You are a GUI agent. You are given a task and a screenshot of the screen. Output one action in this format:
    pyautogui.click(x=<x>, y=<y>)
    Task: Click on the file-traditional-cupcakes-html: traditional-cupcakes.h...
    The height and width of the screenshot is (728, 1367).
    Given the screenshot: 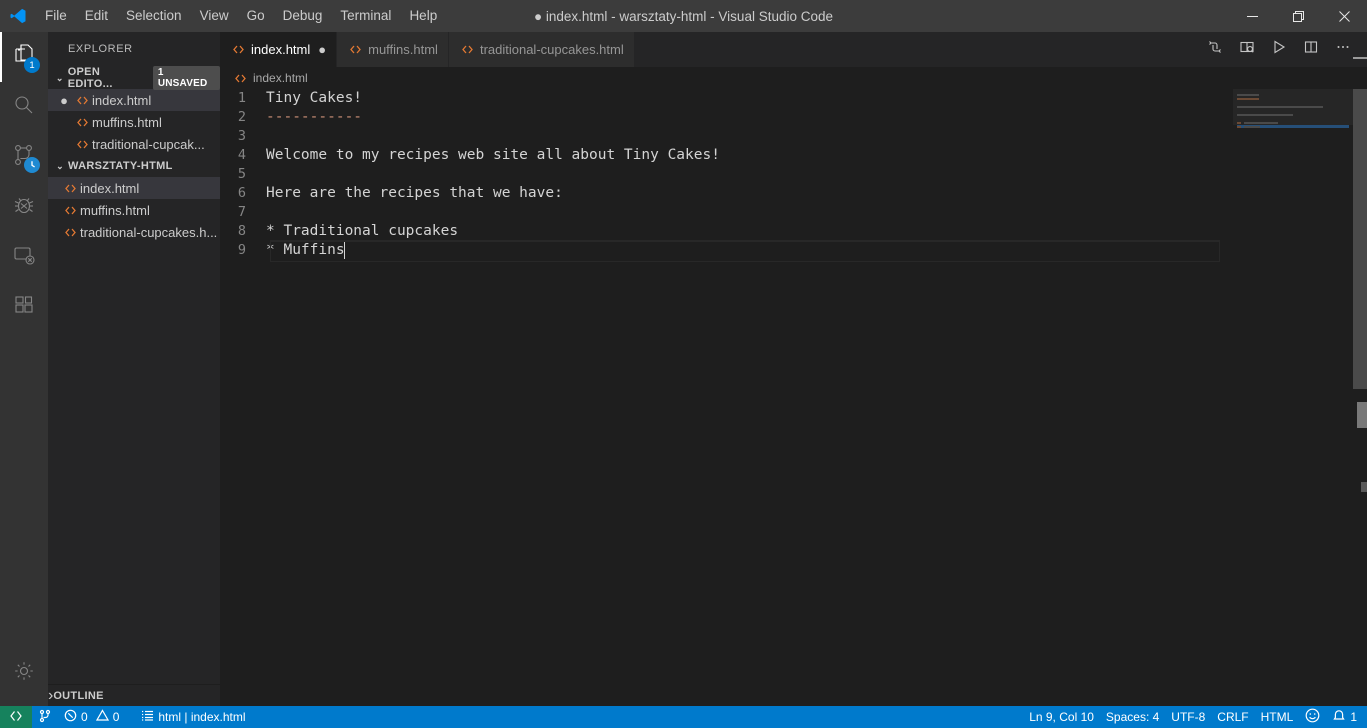 What is the action you would take?
    pyautogui.click(x=134, y=232)
    